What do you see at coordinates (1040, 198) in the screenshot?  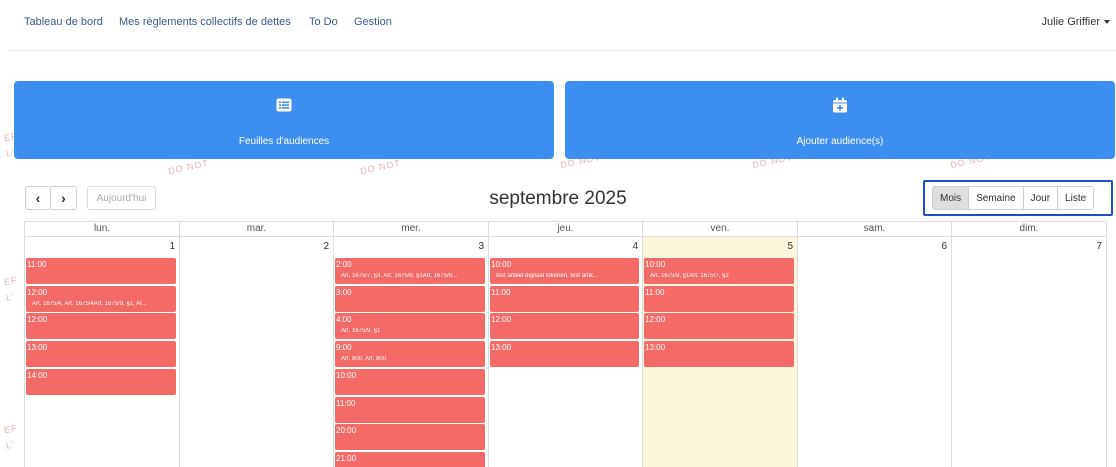 I see `view-day-button: Jour` at bounding box center [1040, 198].